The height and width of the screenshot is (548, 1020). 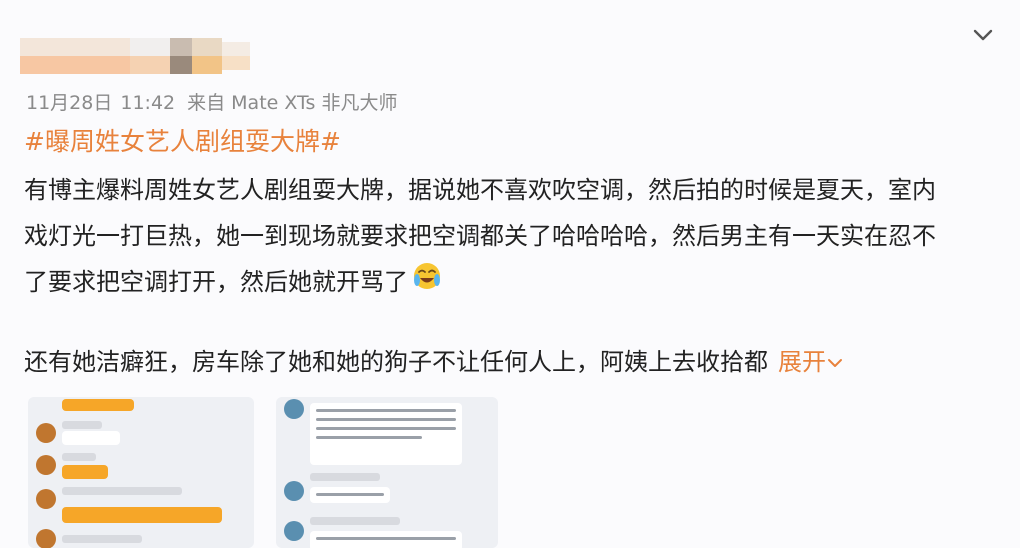 What do you see at coordinates (480, 190) in the screenshot?
I see `post-body-line: 有博主爆料周姓女艺人剧组耍大牌，据说她不喜欢吹空调，然后拍的时候是夏天，室内` at bounding box center [480, 190].